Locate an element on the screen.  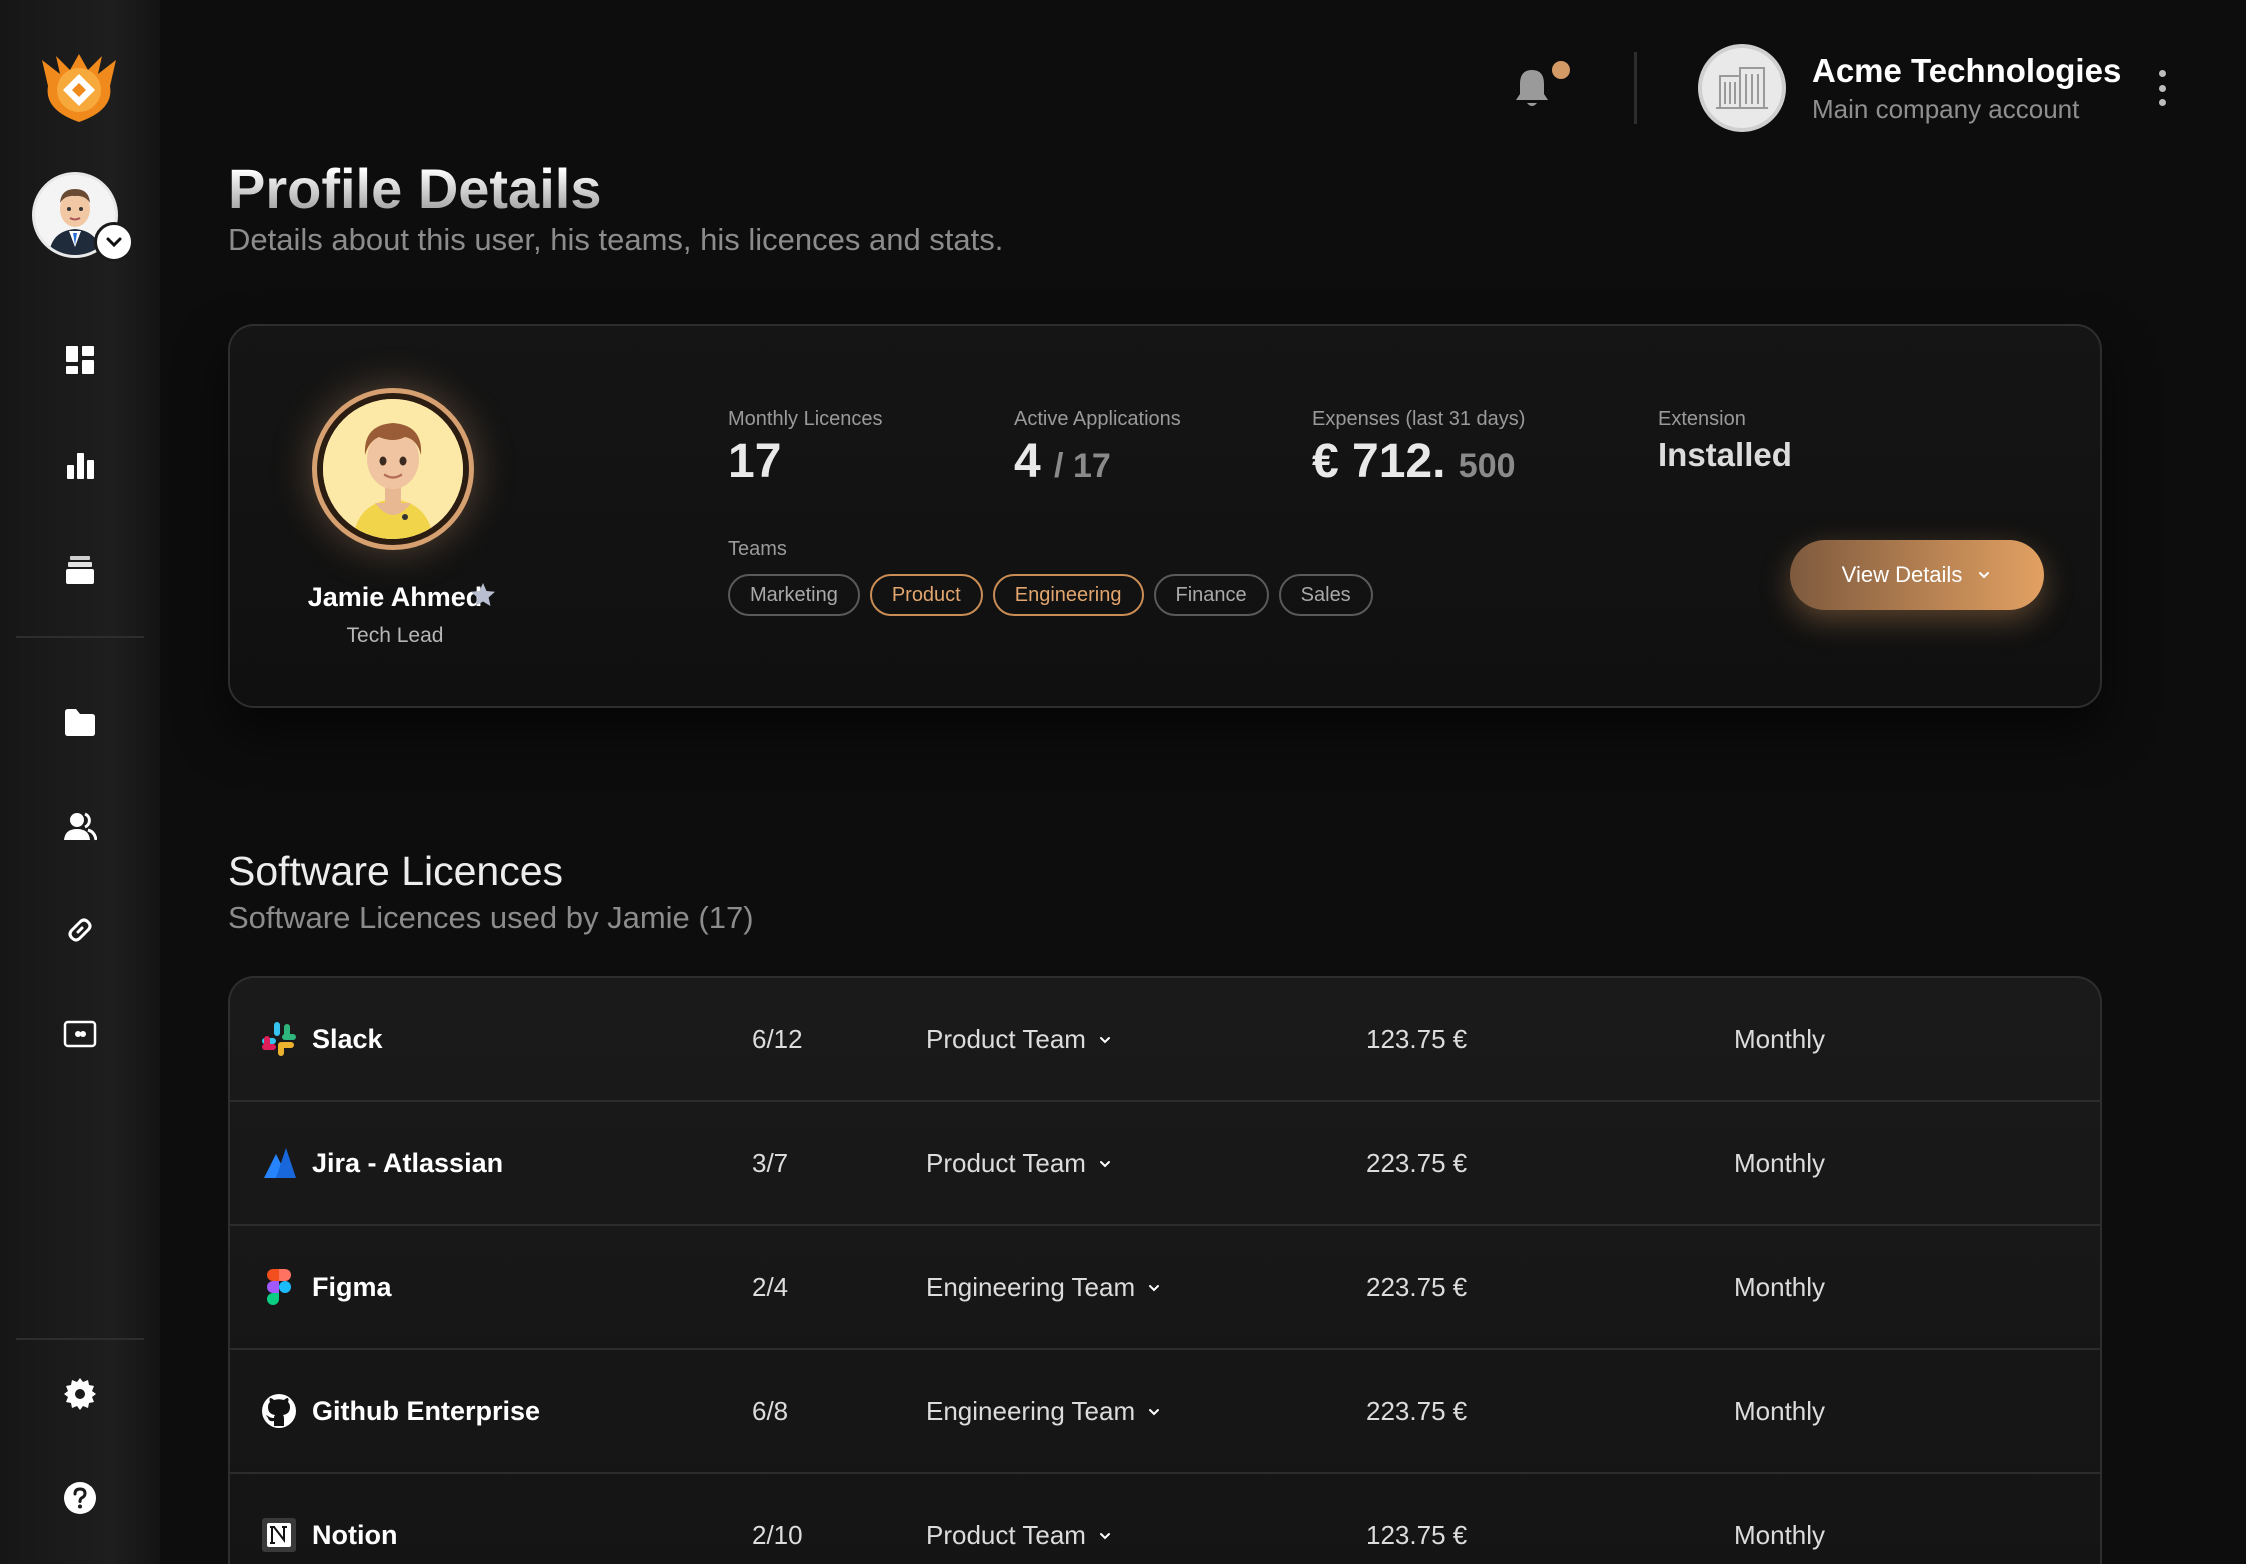
building-icon is located at coordinates (1742, 88).